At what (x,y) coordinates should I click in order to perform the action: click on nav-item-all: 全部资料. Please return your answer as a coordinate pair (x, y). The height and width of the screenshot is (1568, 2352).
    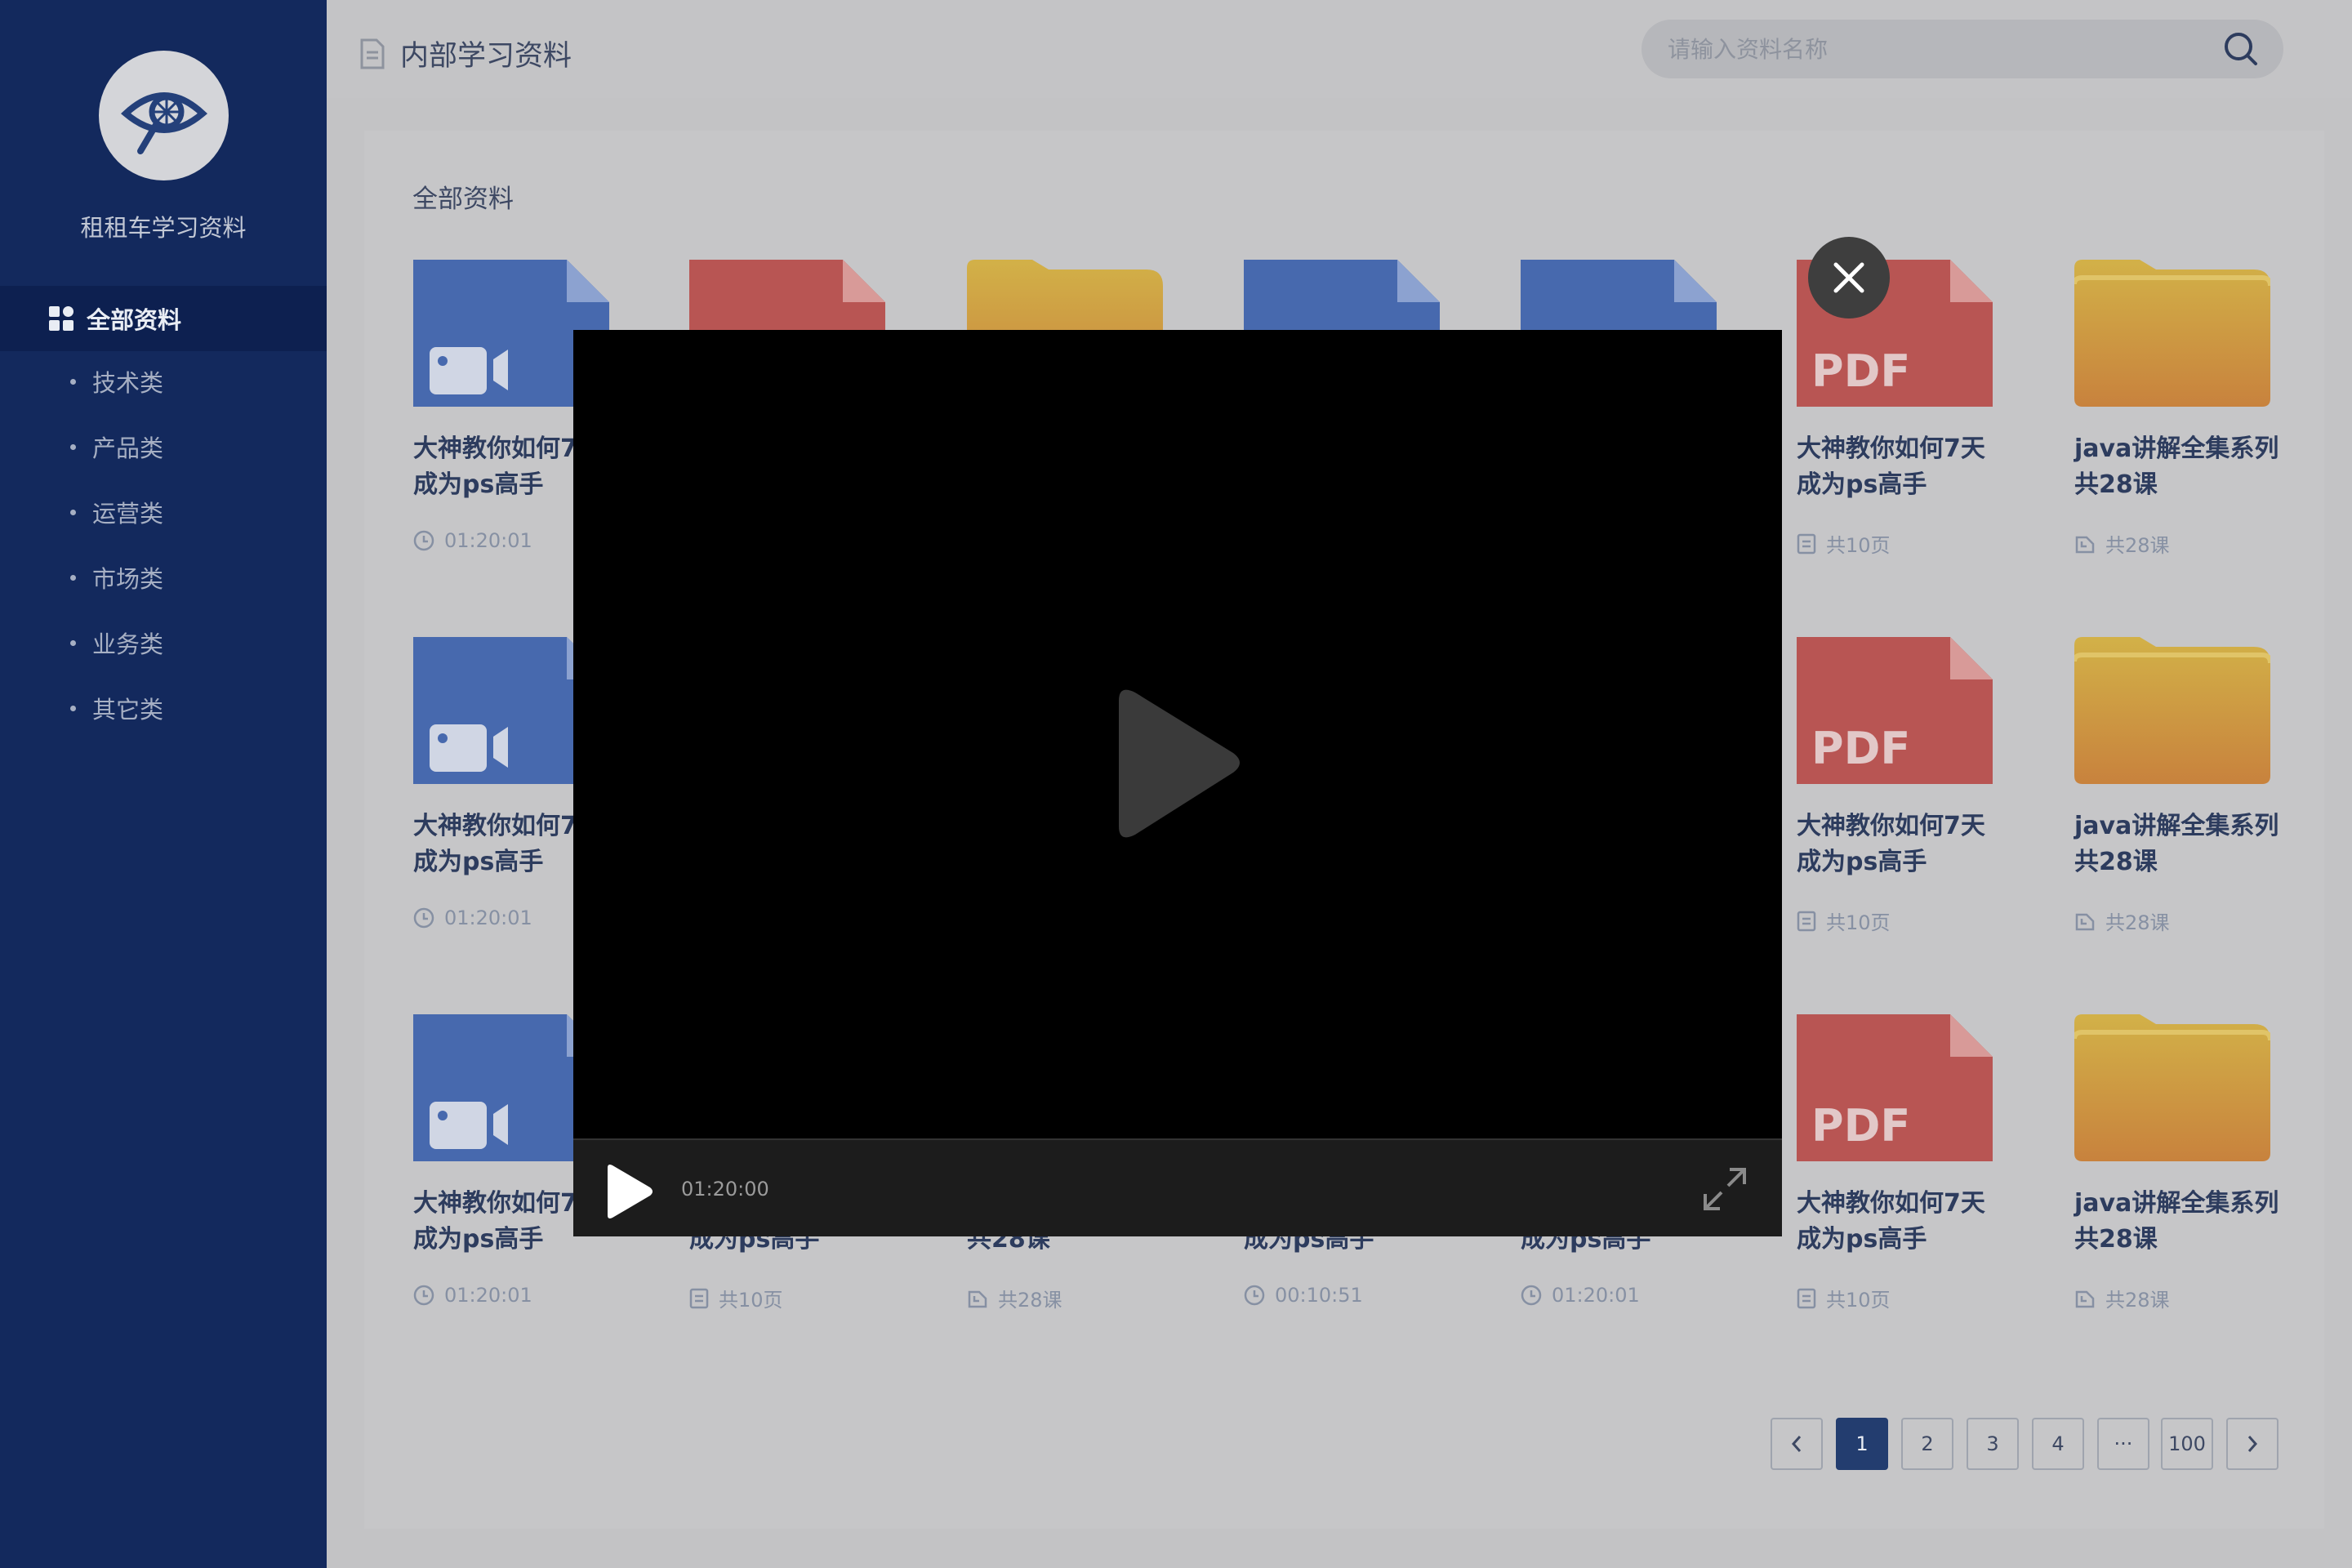
    Looking at the image, I should click on (163, 318).